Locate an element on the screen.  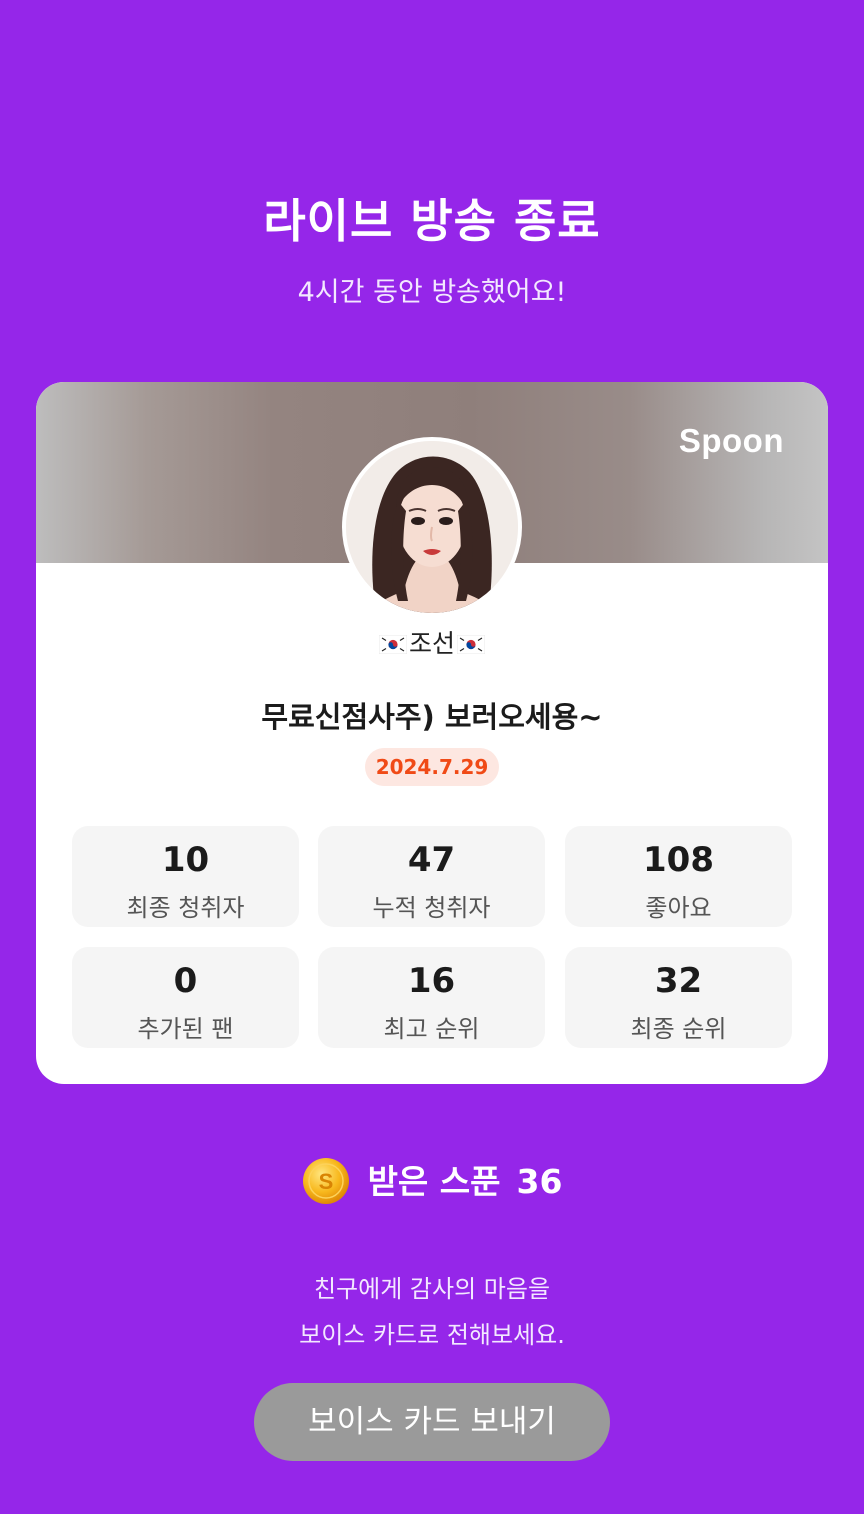
spoons-count: 36 is located at coordinates (539, 1181).